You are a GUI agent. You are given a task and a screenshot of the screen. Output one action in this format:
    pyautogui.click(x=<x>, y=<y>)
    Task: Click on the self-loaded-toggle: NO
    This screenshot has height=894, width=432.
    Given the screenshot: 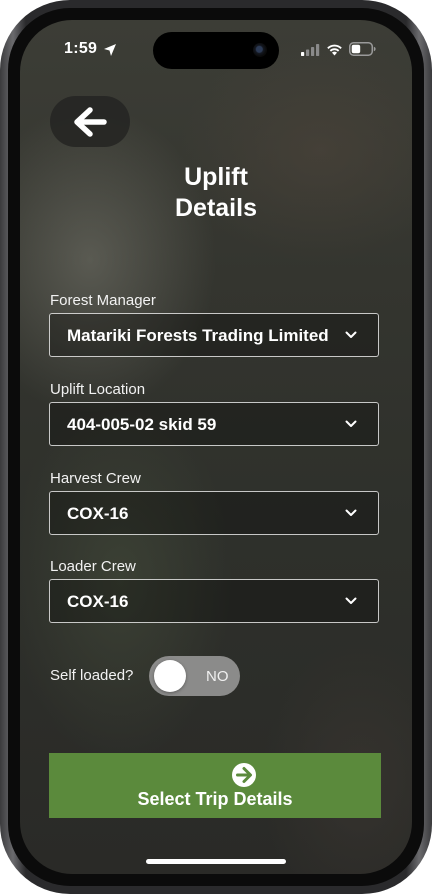 What is the action you would take?
    pyautogui.click(x=194, y=676)
    